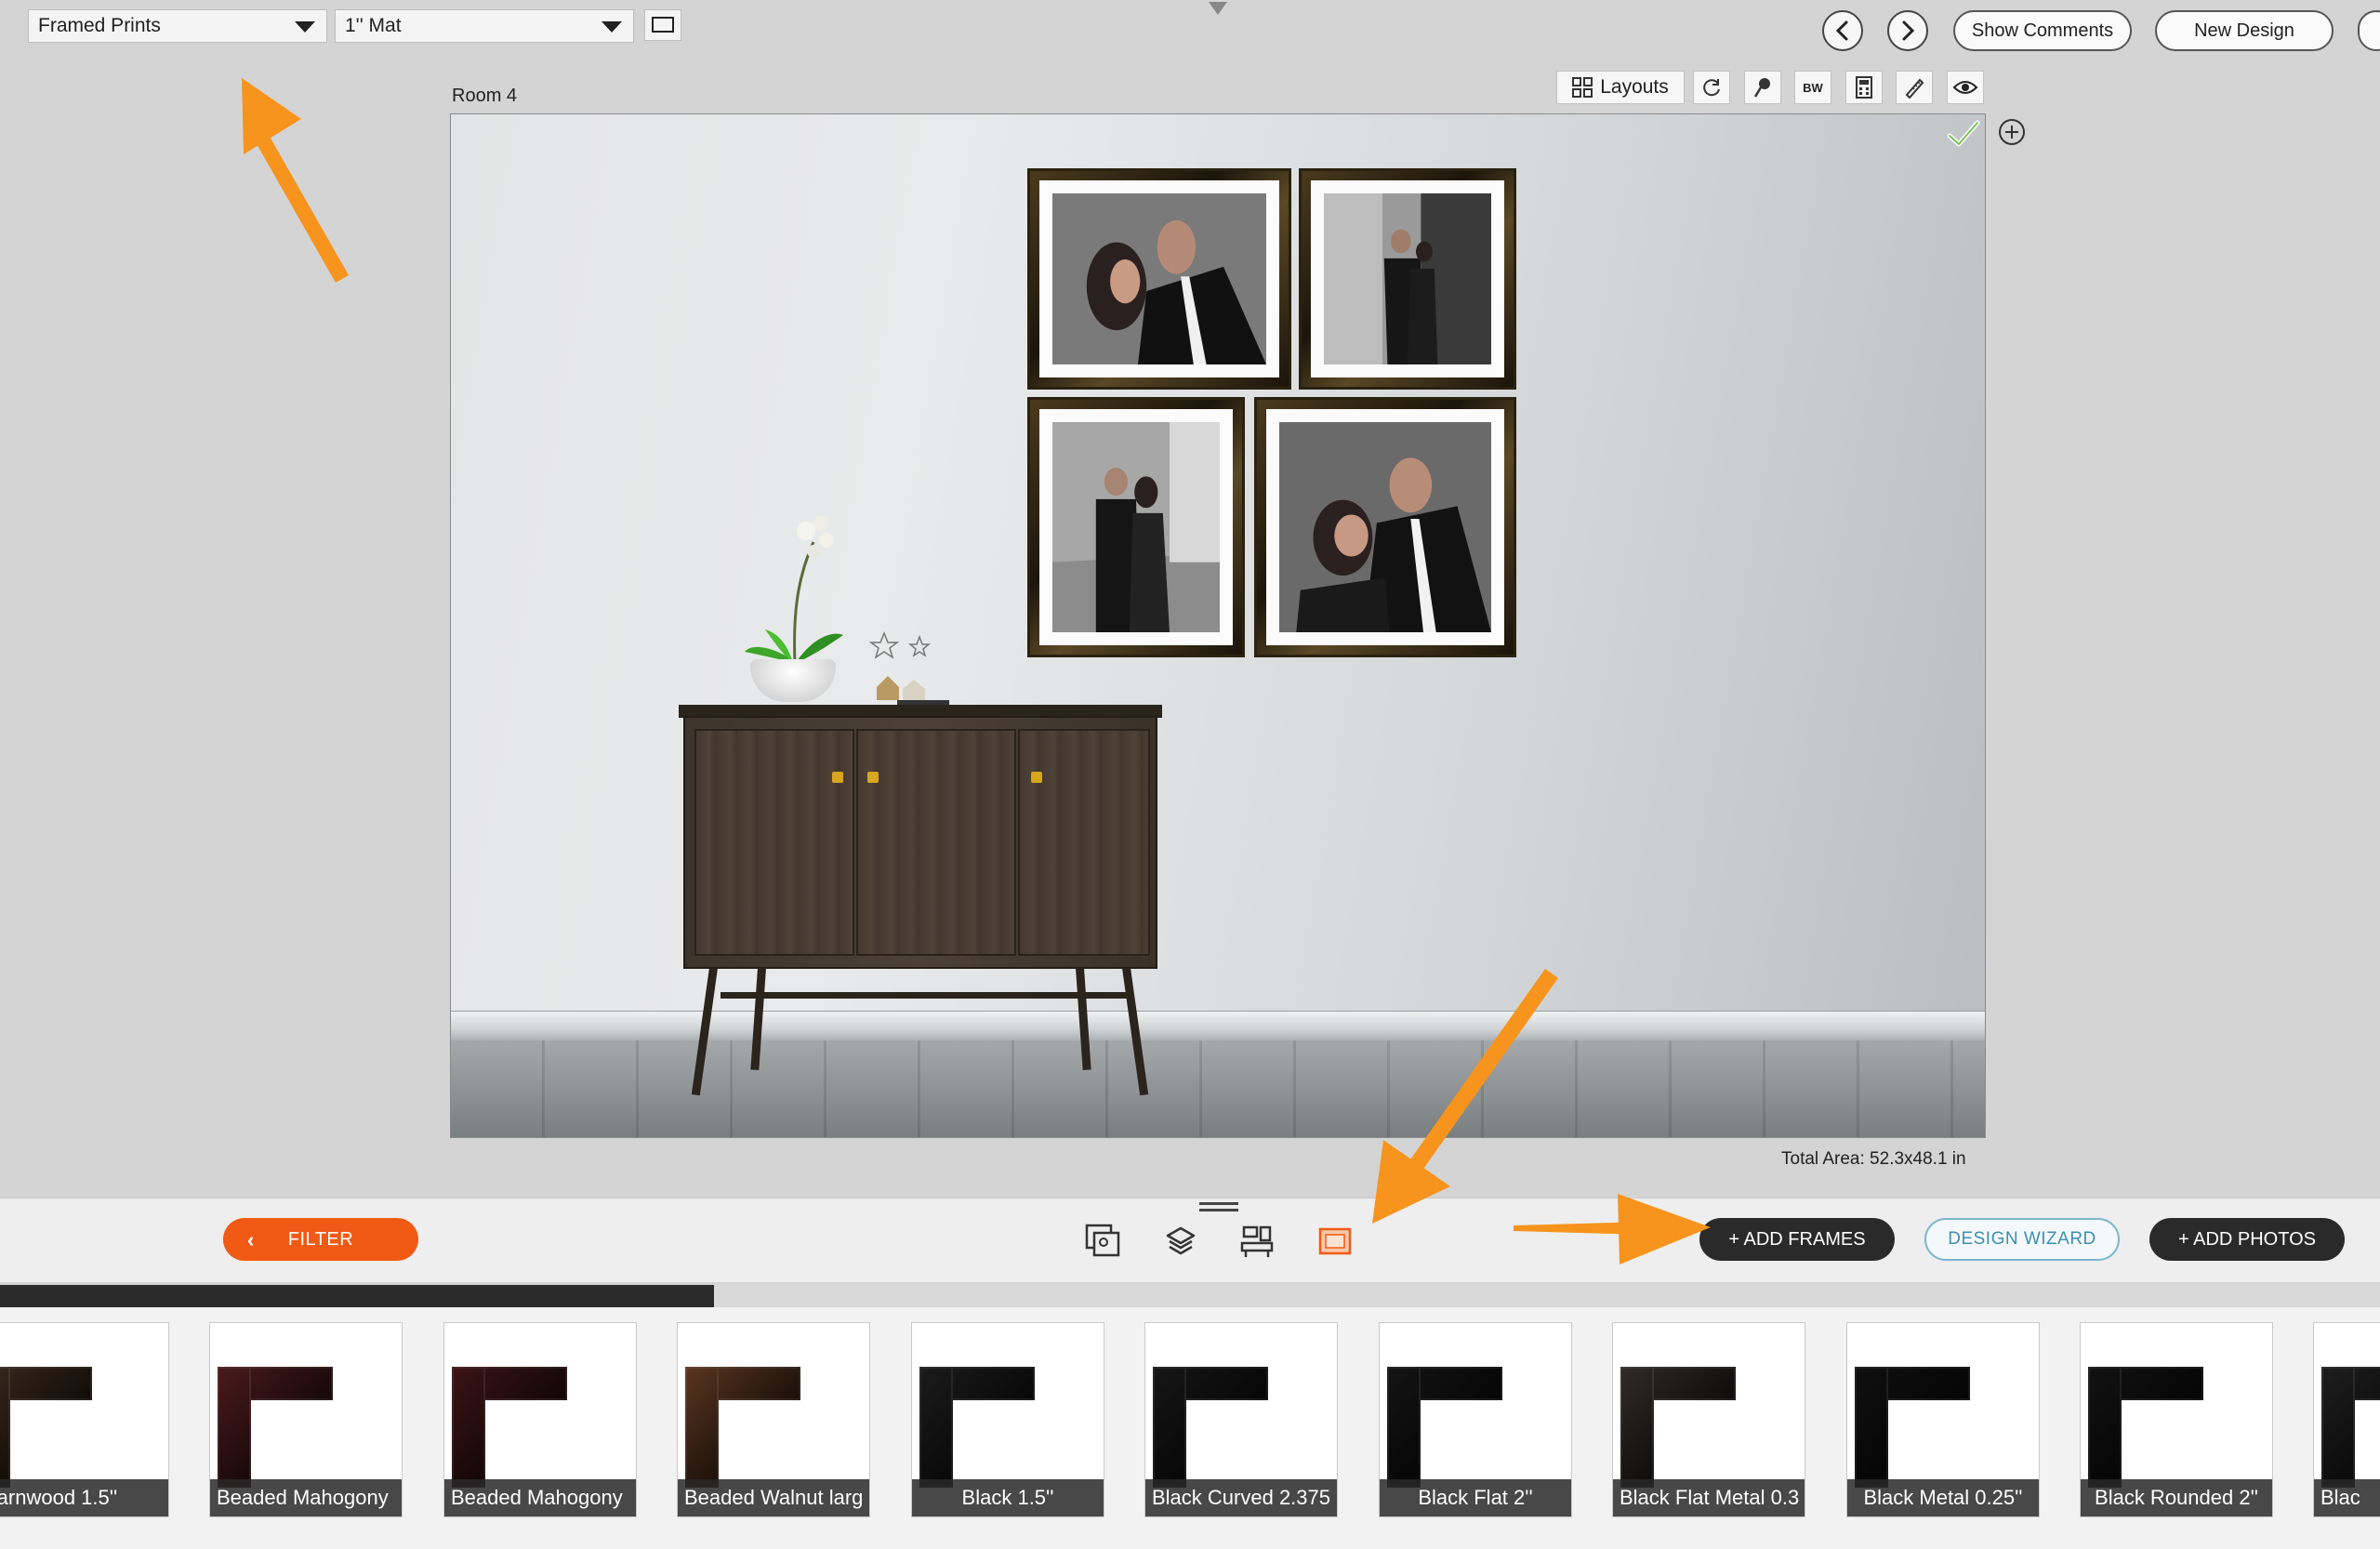 The image size is (2380, 1549). Describe the element at coordinates (794, 590) in the screenshot. I see `orchid-plant` at that location.